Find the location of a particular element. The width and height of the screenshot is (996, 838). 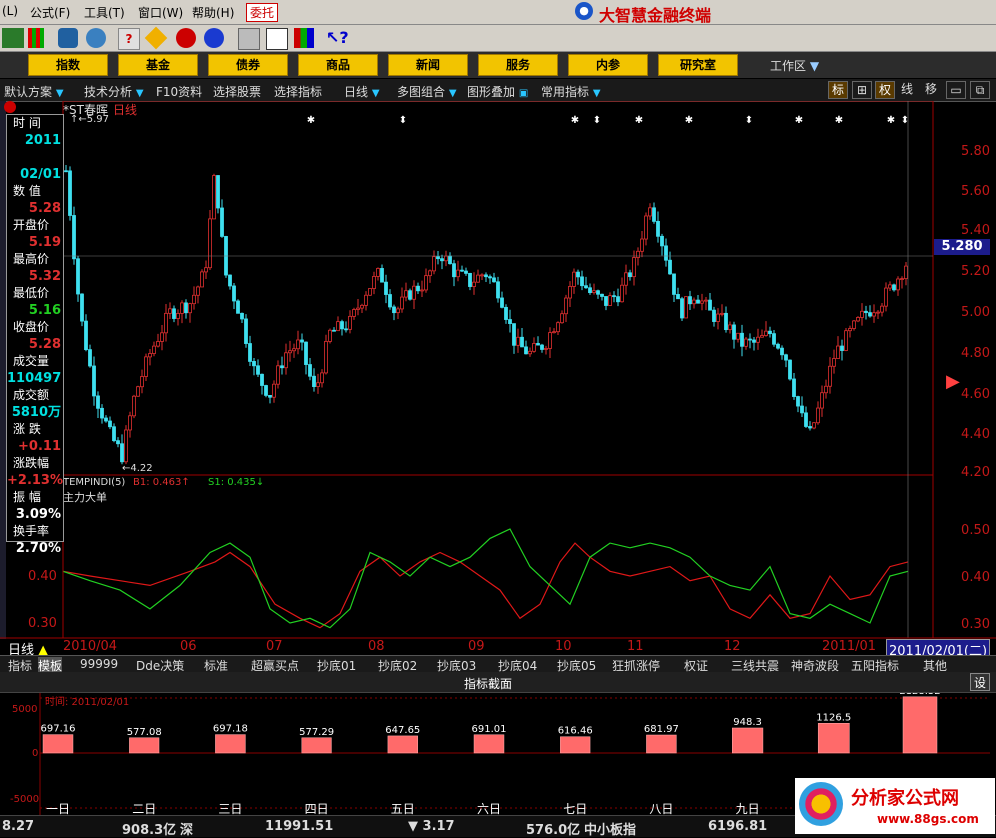

current-price-box: 5.280 is located at coordinates (962, 247).